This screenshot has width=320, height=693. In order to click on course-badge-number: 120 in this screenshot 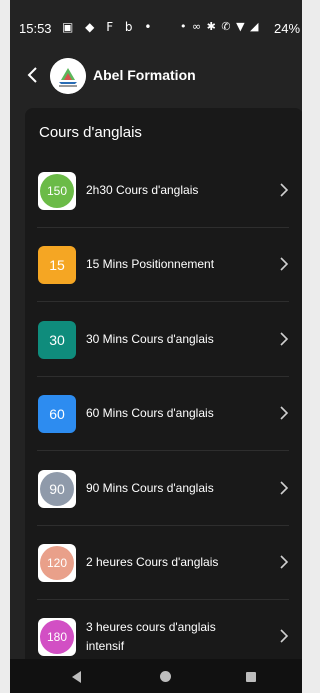, I will do `click(57, 563)`.